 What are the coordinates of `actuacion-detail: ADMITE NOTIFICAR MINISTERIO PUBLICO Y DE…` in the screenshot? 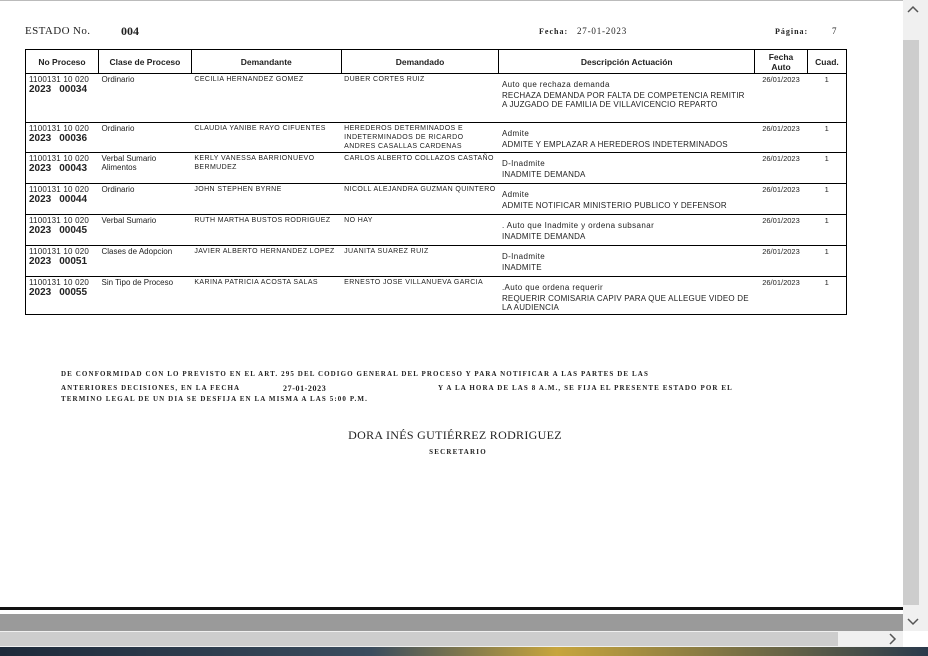 It's located at (614, 205).